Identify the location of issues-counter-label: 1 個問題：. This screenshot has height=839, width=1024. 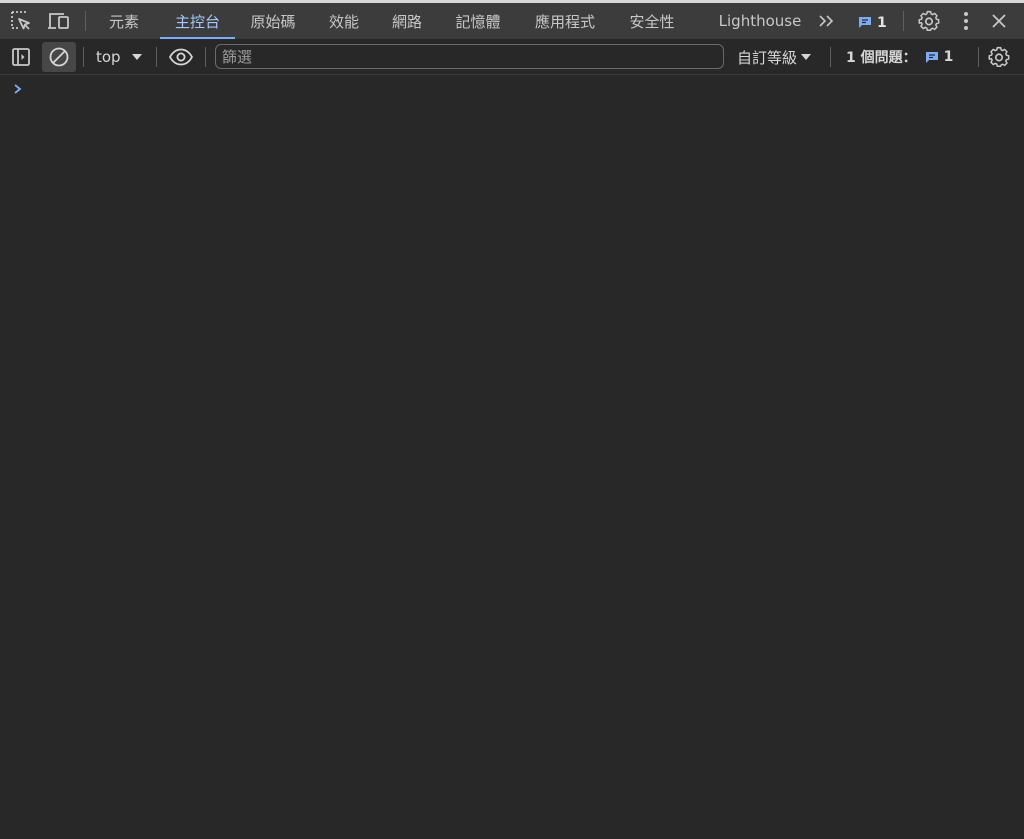
(881, 58).